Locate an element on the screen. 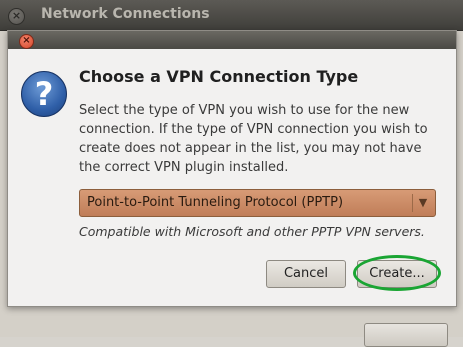  chevron-down-icon: ▼ is located at coordinates (423, 203).